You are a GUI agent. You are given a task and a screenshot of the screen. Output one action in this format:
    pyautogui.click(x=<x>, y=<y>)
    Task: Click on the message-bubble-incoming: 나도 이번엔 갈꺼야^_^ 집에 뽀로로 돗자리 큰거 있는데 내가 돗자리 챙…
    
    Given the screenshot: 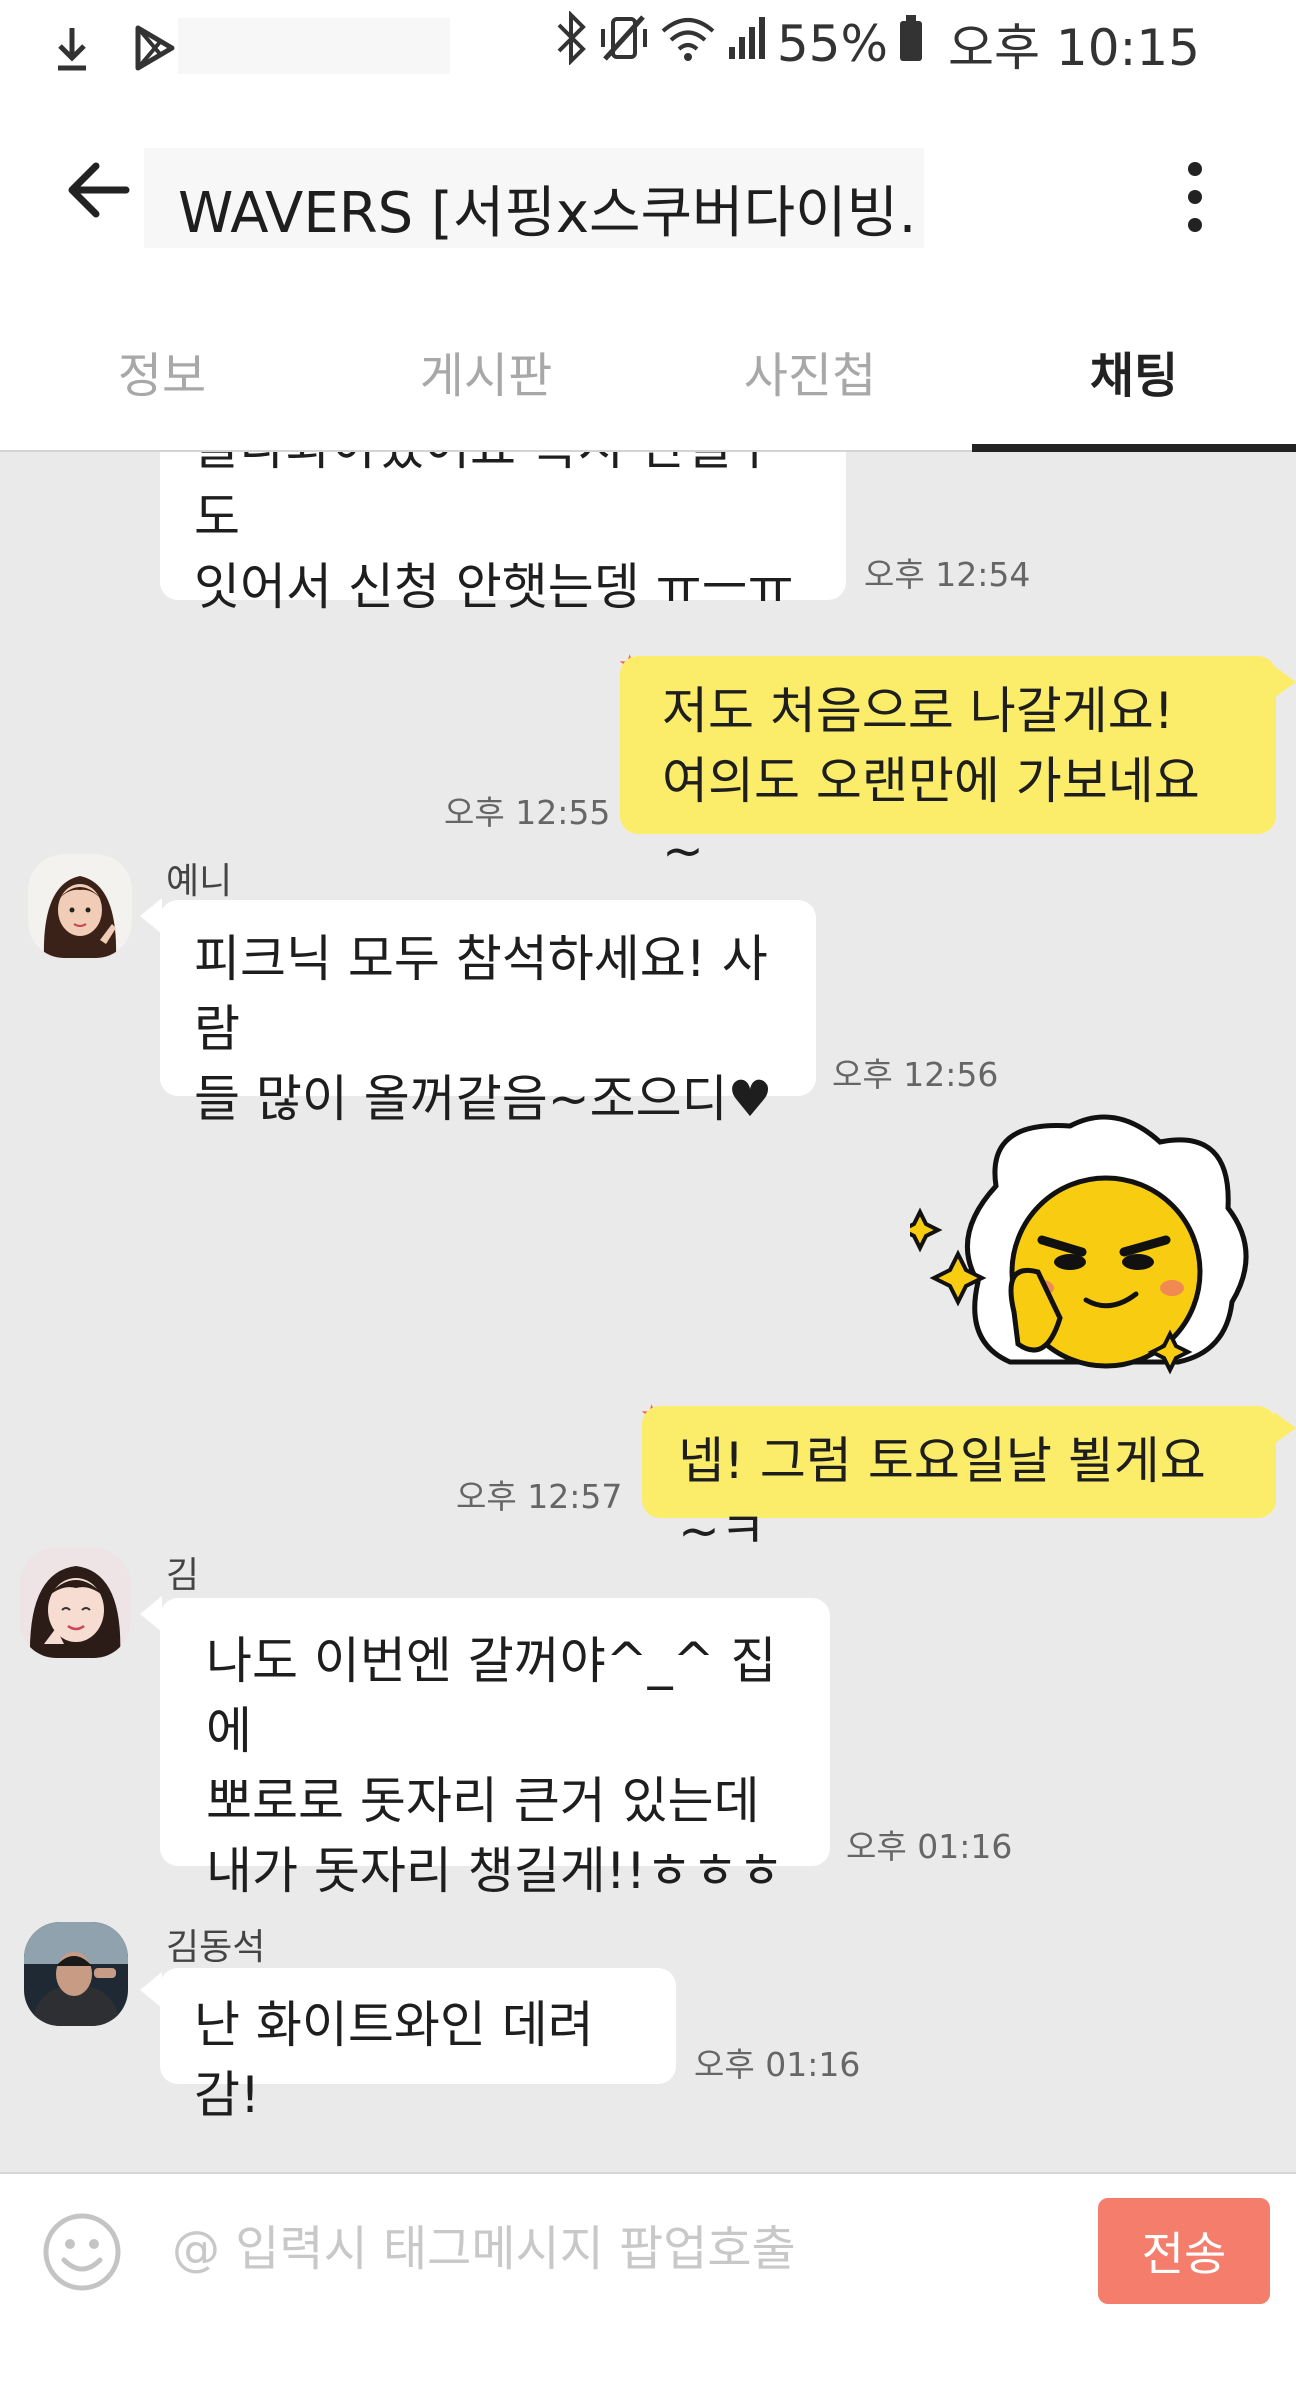 What is the action you would take?
    pyautogui.click(x=495, y=1749)
    